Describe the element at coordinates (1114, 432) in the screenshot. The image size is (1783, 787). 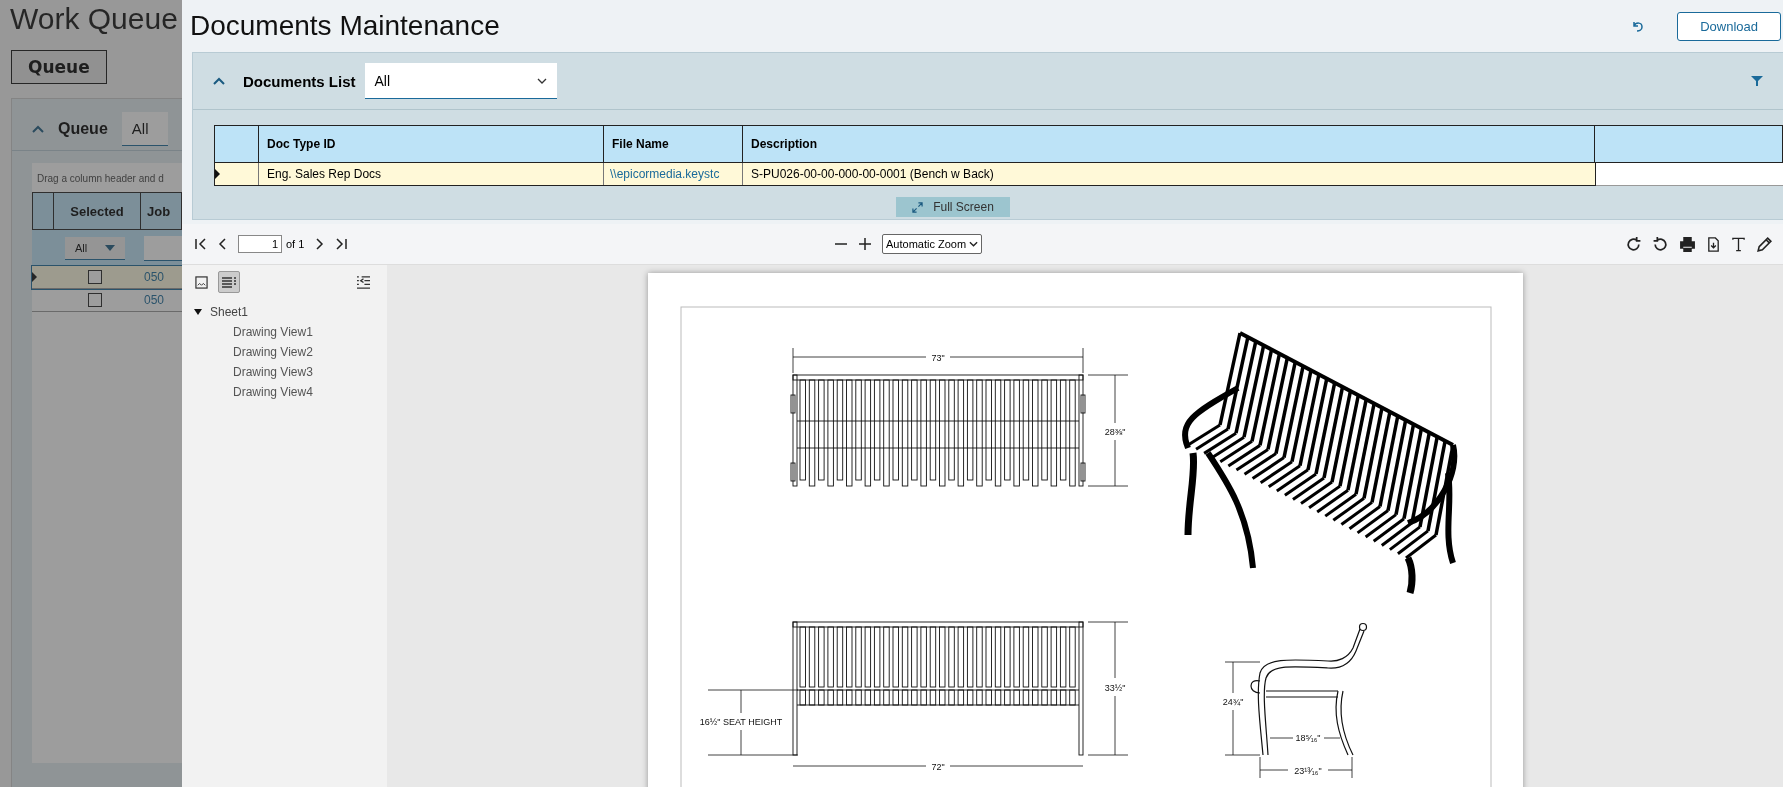
I see `dimension-label: 28⅜"` at that location.